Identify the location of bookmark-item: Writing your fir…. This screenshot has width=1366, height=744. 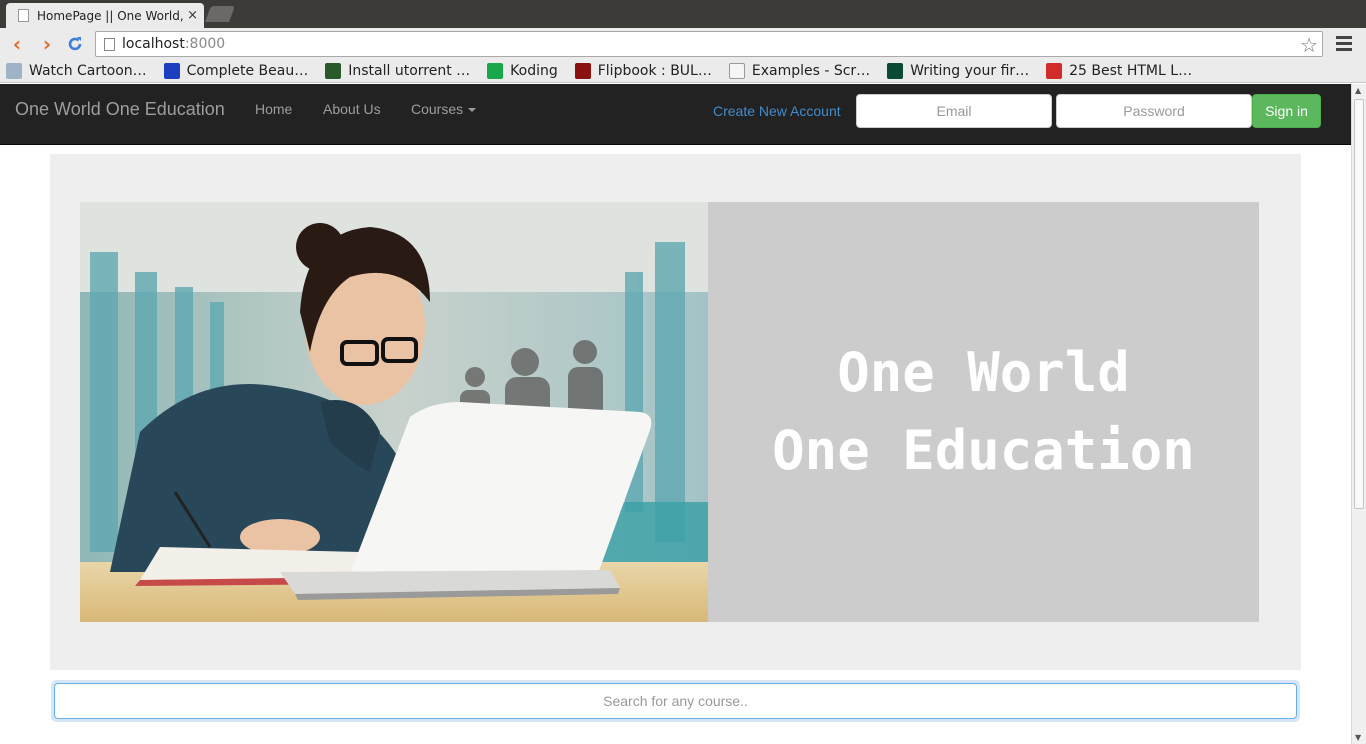
(958, 71).